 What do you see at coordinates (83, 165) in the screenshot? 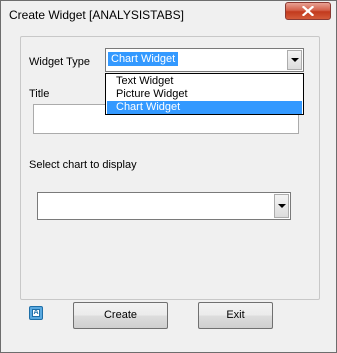
I see `chart-select-label: Select chart to display` at bounding box center [83, 165].